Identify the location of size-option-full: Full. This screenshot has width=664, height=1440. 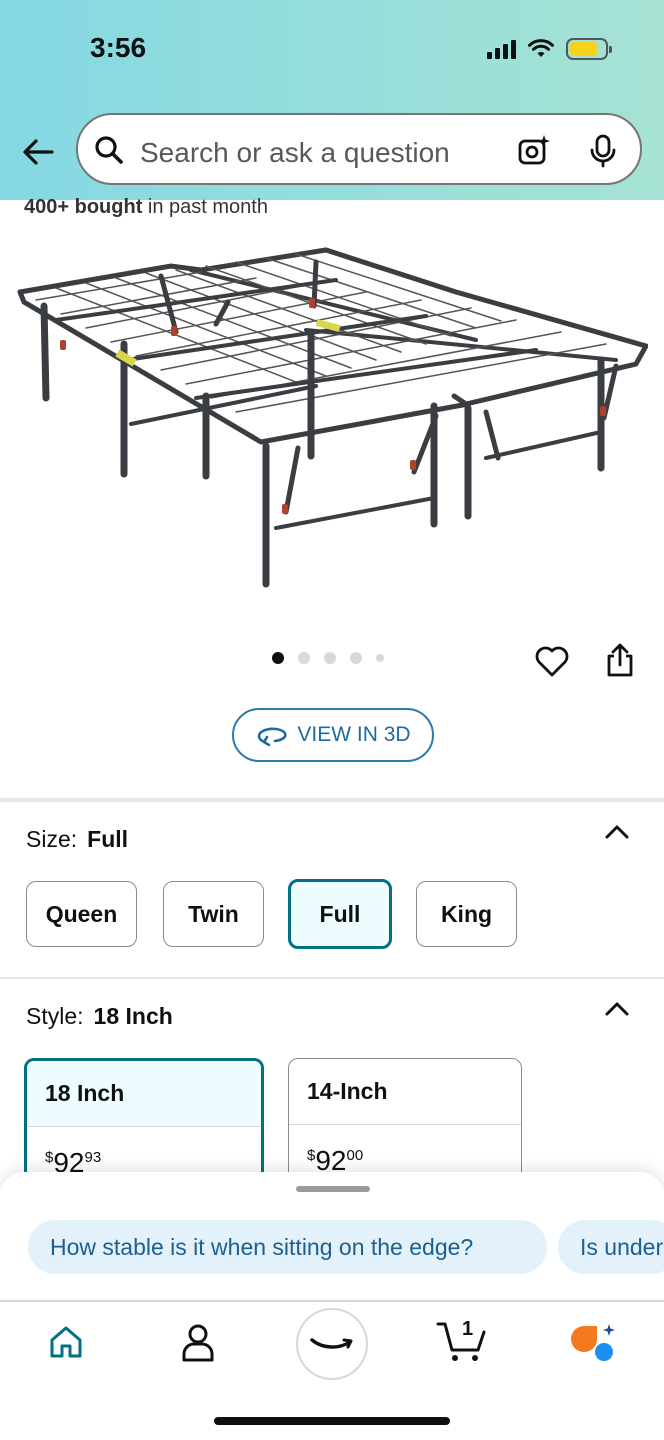
(340, 914).